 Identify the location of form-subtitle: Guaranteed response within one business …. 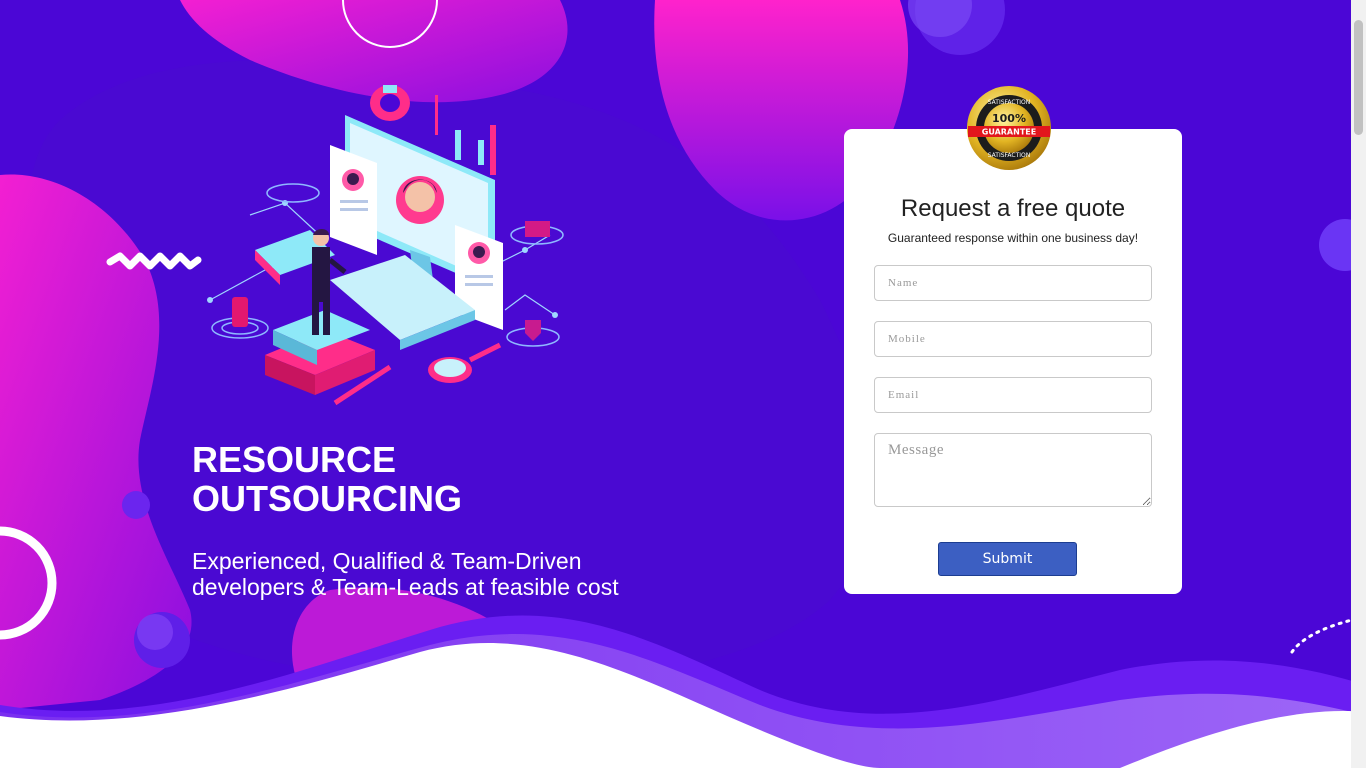
(1013, 238).